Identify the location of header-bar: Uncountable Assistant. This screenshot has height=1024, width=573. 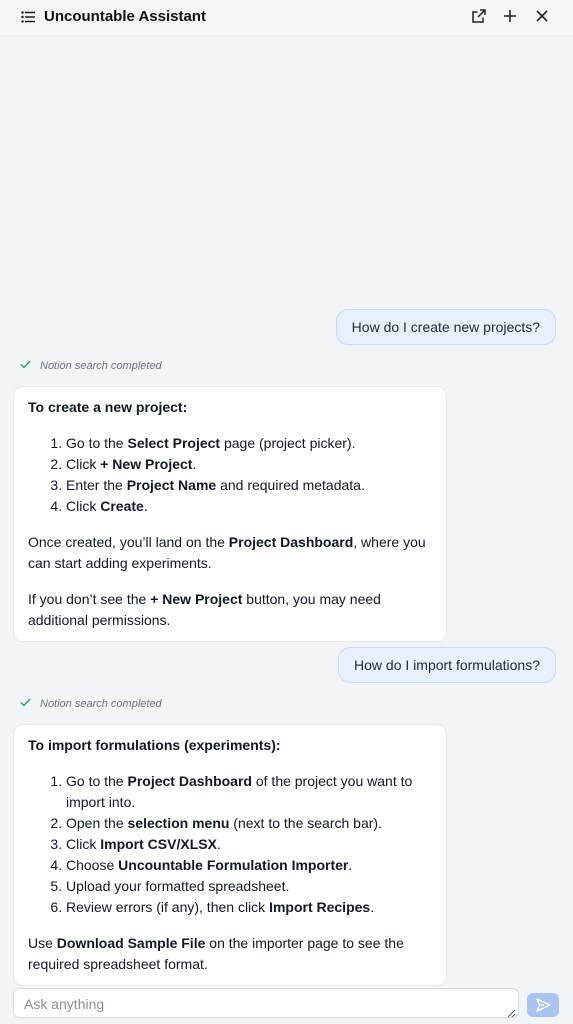
(286, 18).